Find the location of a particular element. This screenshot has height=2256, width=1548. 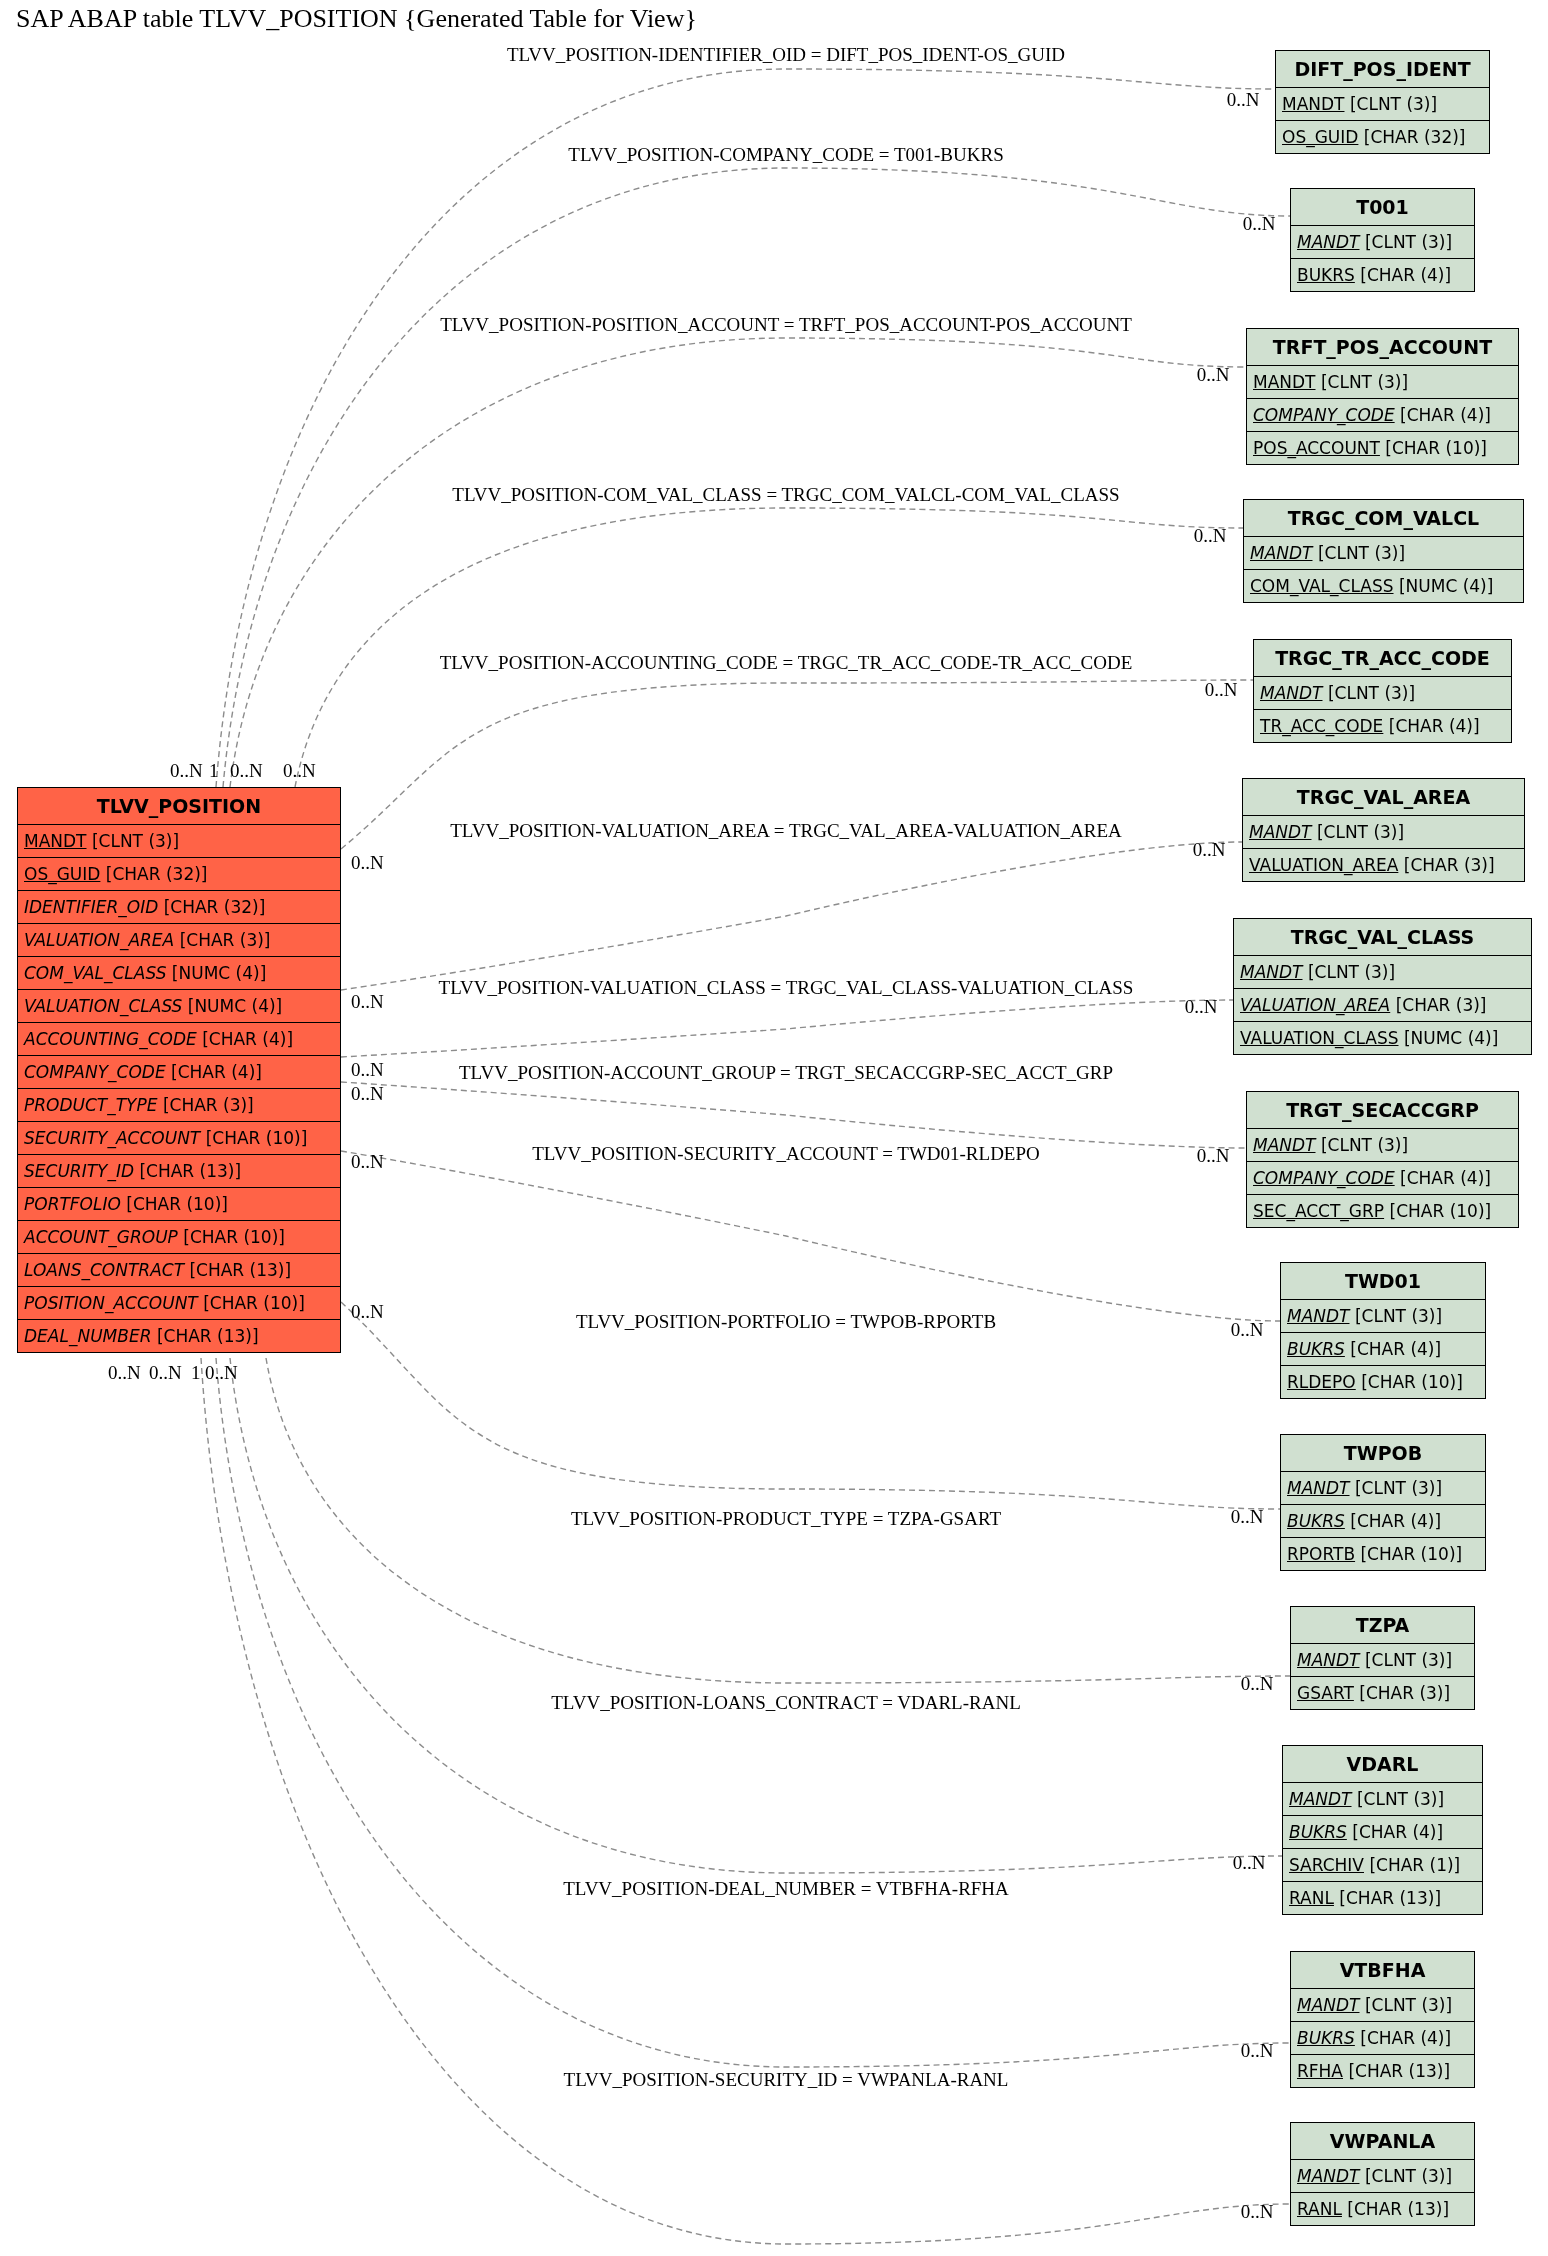

table-field: DEAL_NUMBER [CHAR (13)] is located at coordinates (179, 1335).